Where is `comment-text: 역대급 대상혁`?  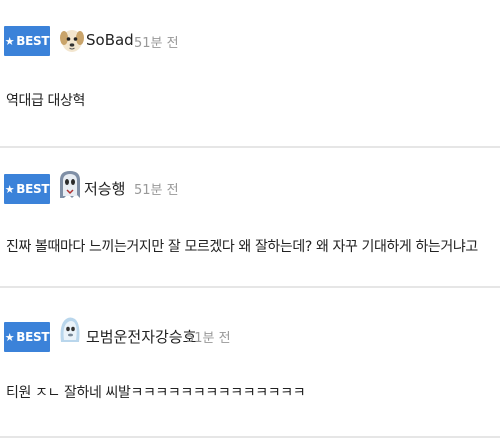 comment-text: 역대급 대상혁 is located at coordinates (45, 101).